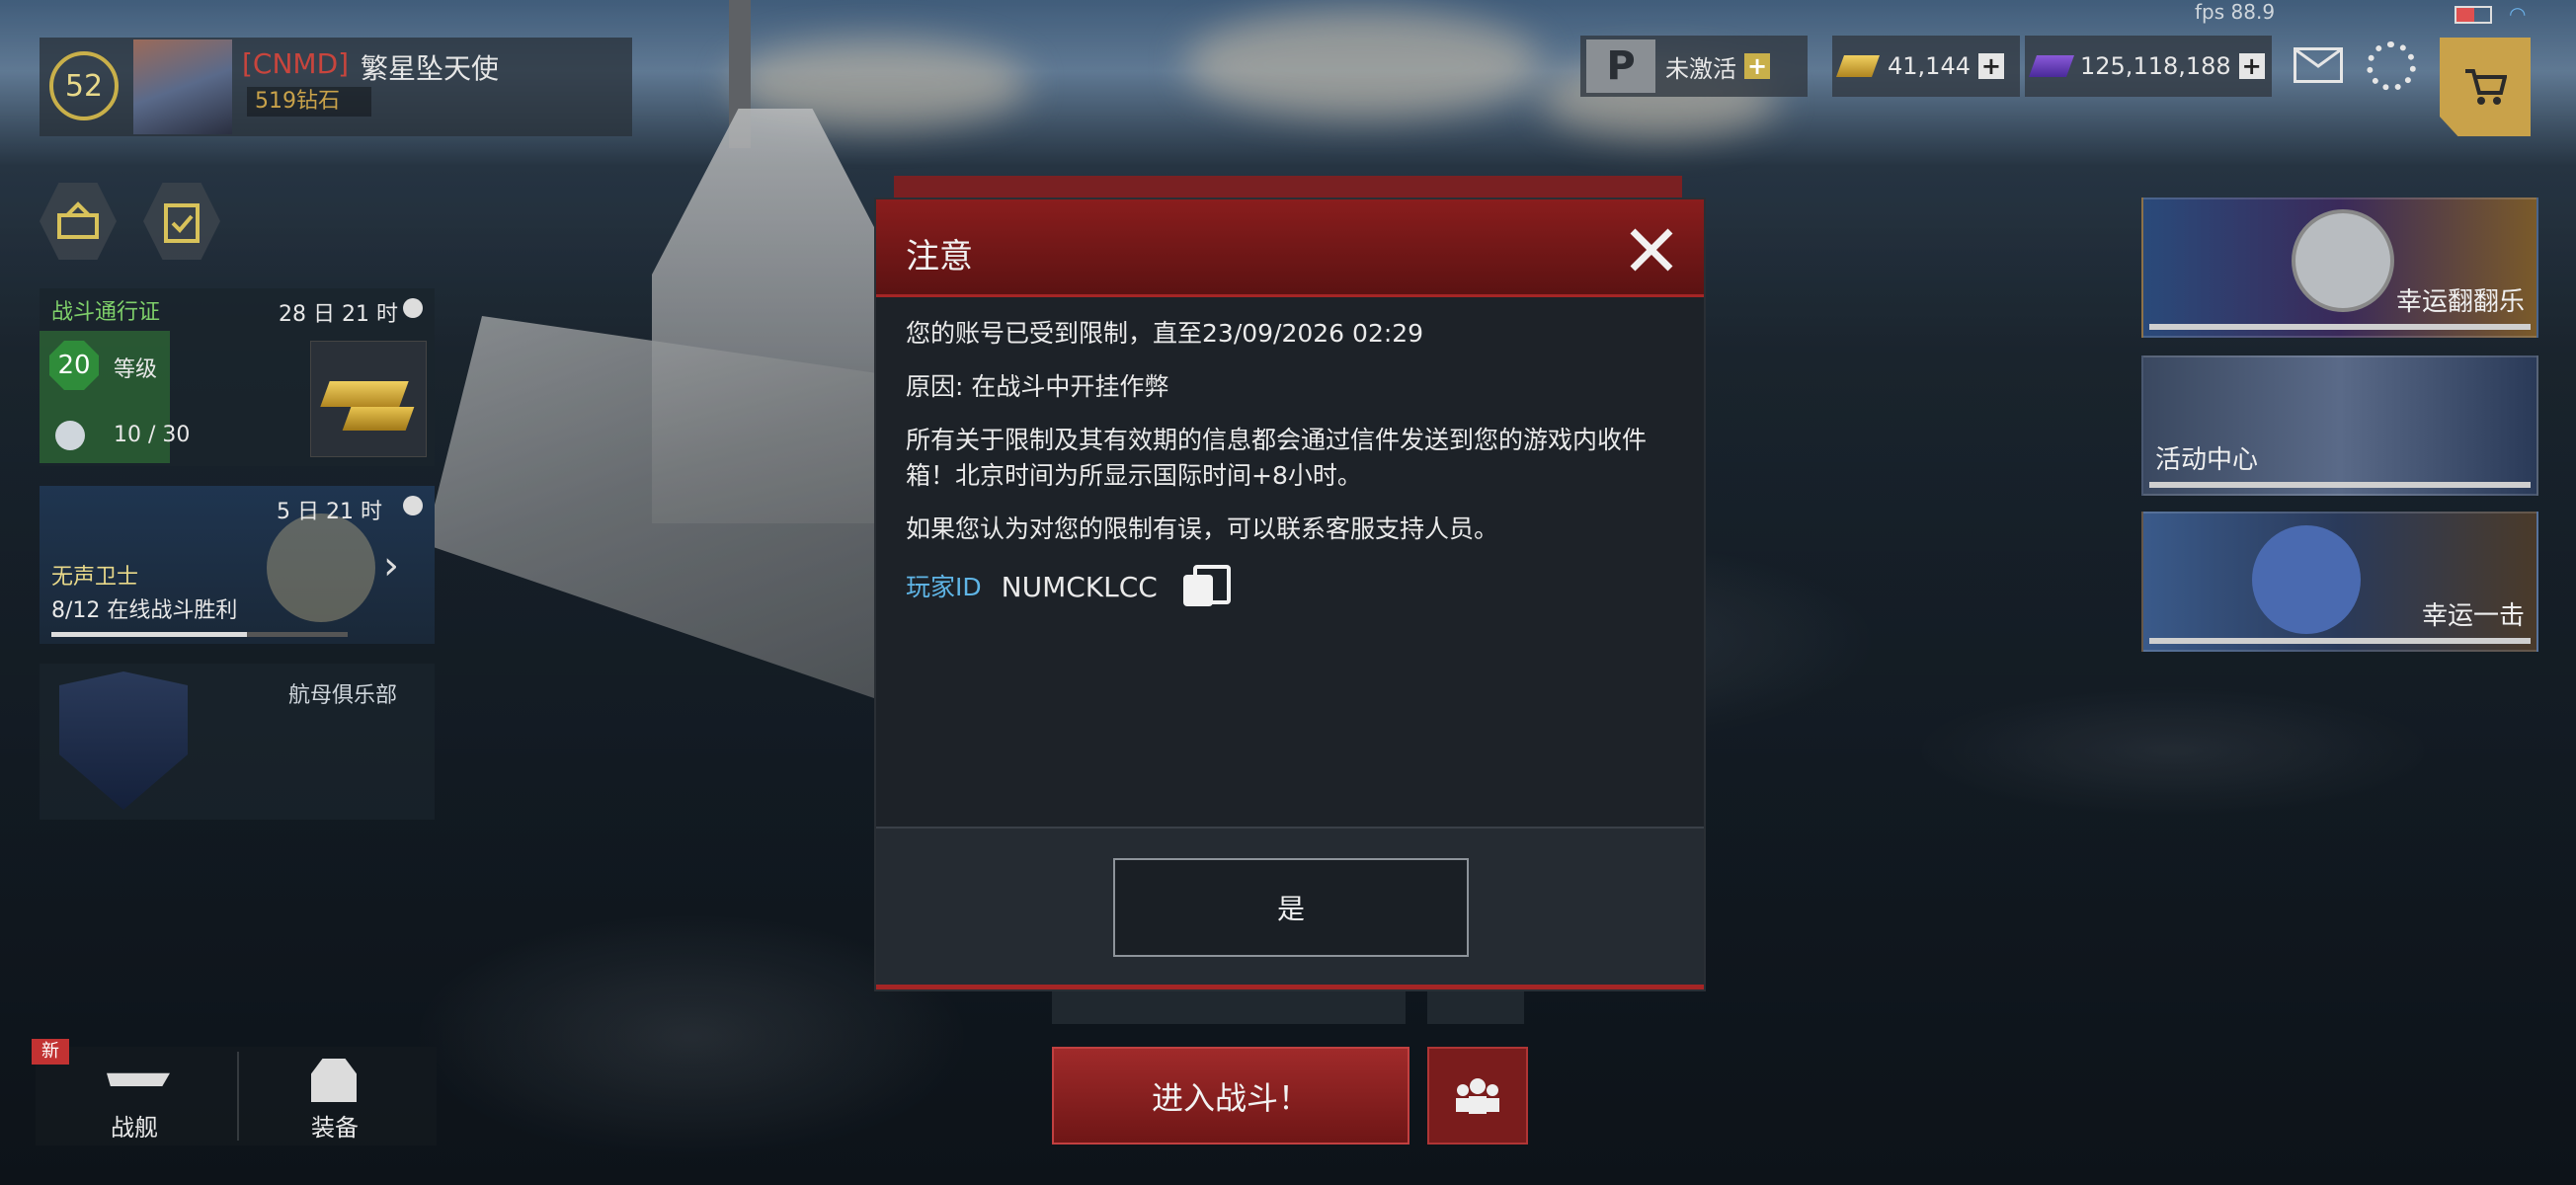 This screenshot has height=1185, width=2576. I want to click on confirm-button: 是, so click(1291, 908).